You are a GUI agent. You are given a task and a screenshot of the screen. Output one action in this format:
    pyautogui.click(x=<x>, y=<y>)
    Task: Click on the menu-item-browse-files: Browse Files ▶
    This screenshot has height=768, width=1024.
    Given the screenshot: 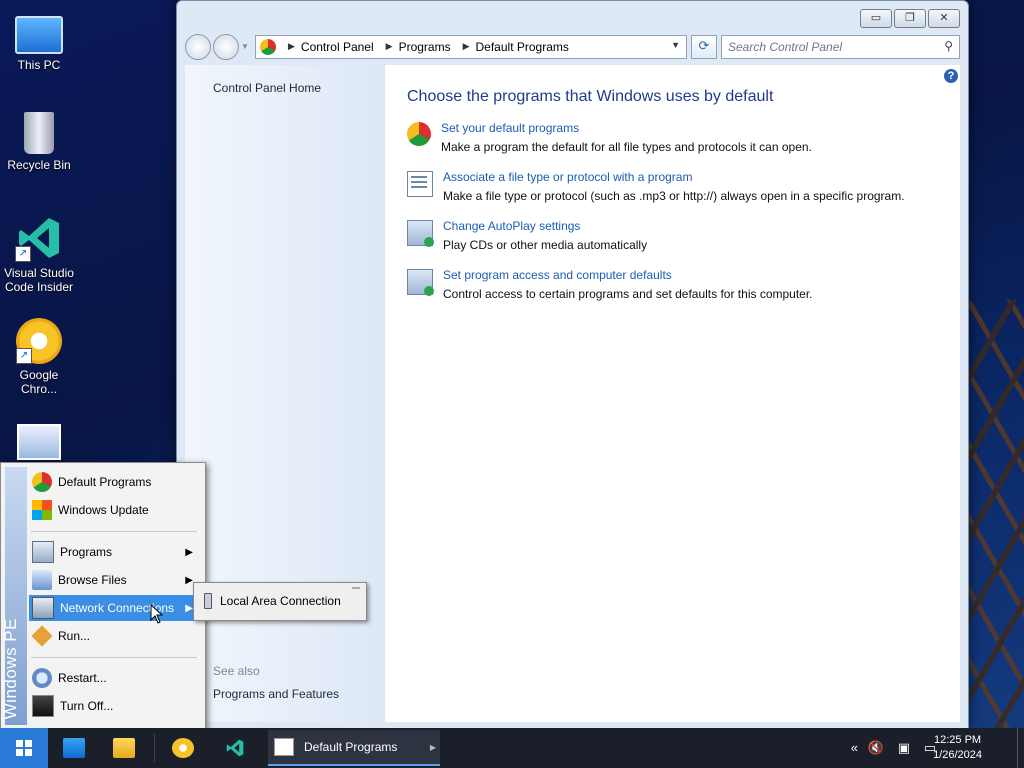 What is the action you would take?
    pyautogui.click(x=114, y=580)
    